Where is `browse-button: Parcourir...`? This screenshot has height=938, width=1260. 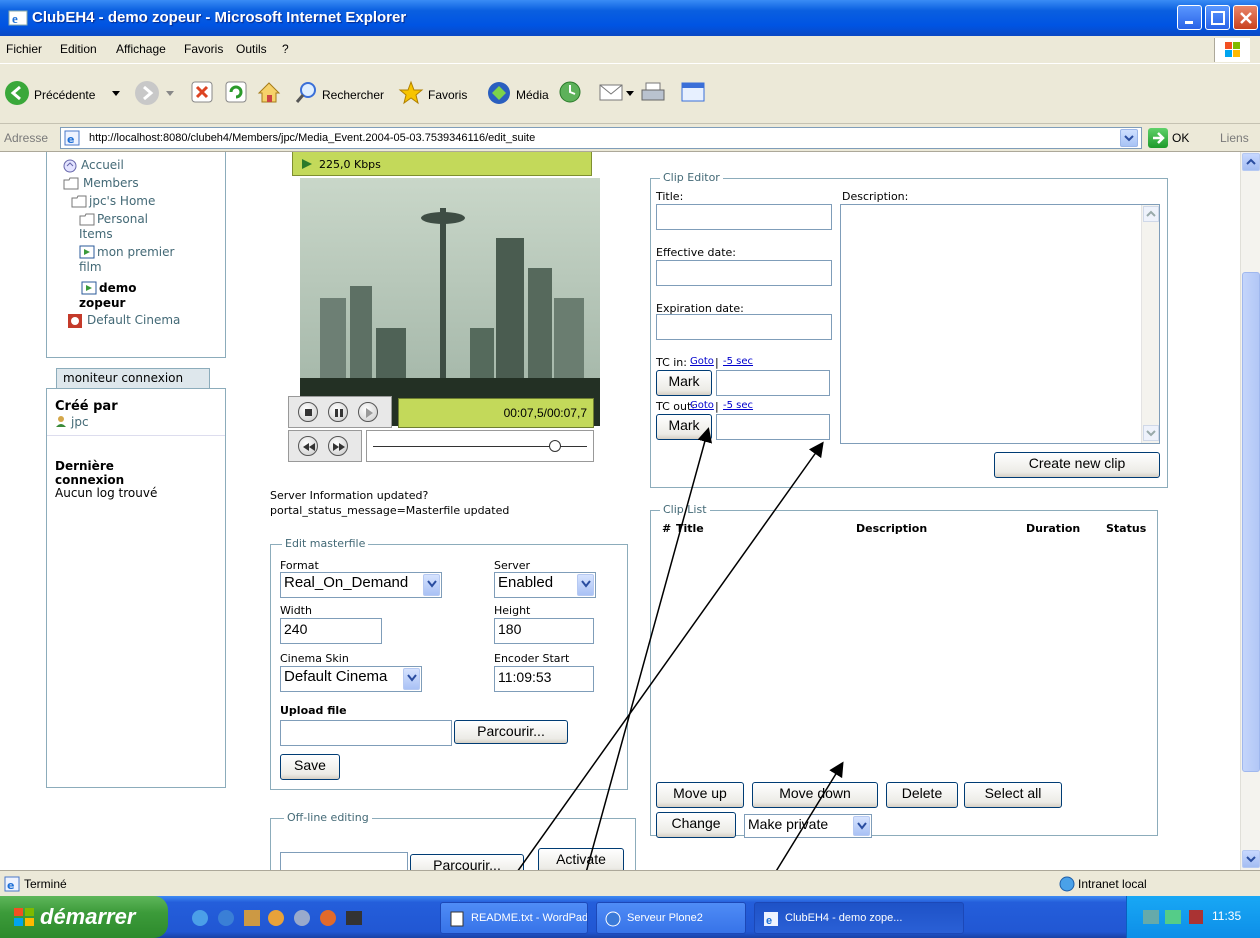 browse-button: Parcourir... is located at coordinates (511, 732).